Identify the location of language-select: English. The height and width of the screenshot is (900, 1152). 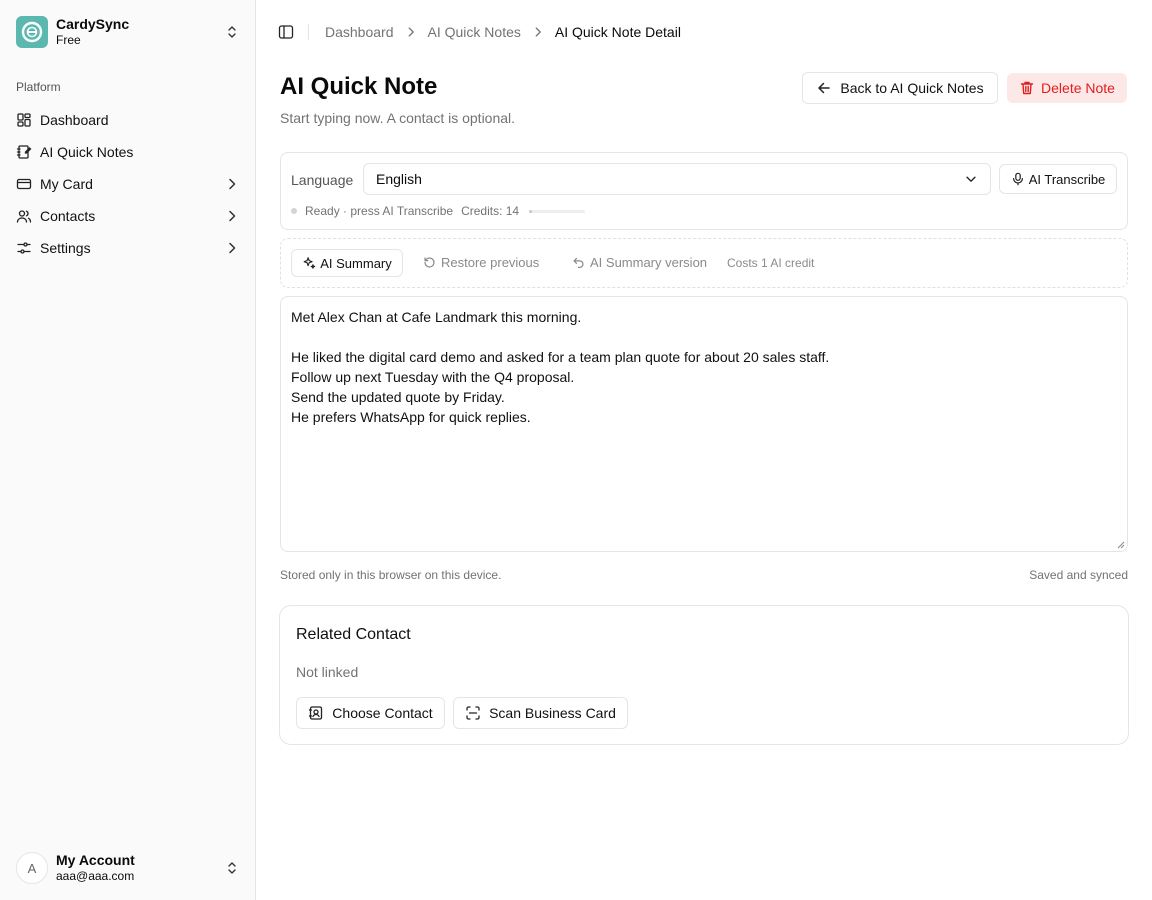
(677, 179).